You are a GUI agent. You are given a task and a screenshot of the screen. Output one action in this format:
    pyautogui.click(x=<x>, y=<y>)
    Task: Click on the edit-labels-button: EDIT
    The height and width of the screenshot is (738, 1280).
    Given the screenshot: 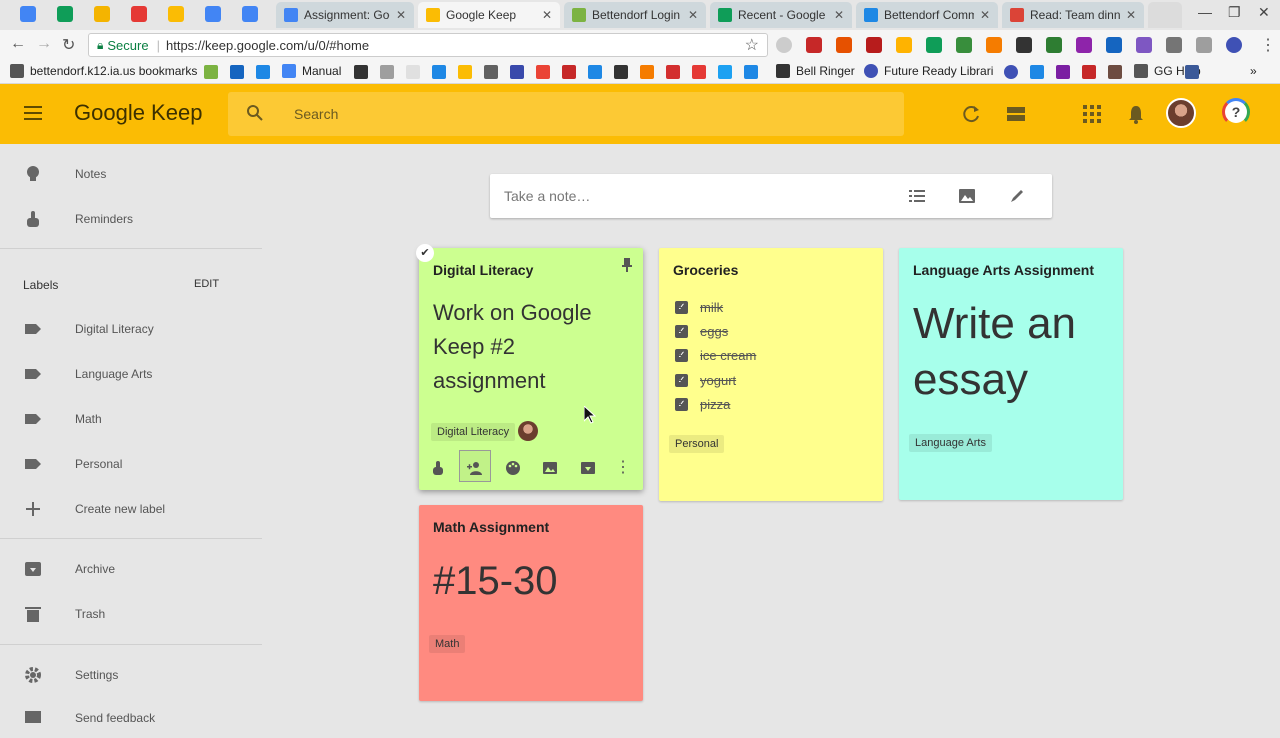 What is the action you would take?
    pyautogui.click(x=206, y=284)
    